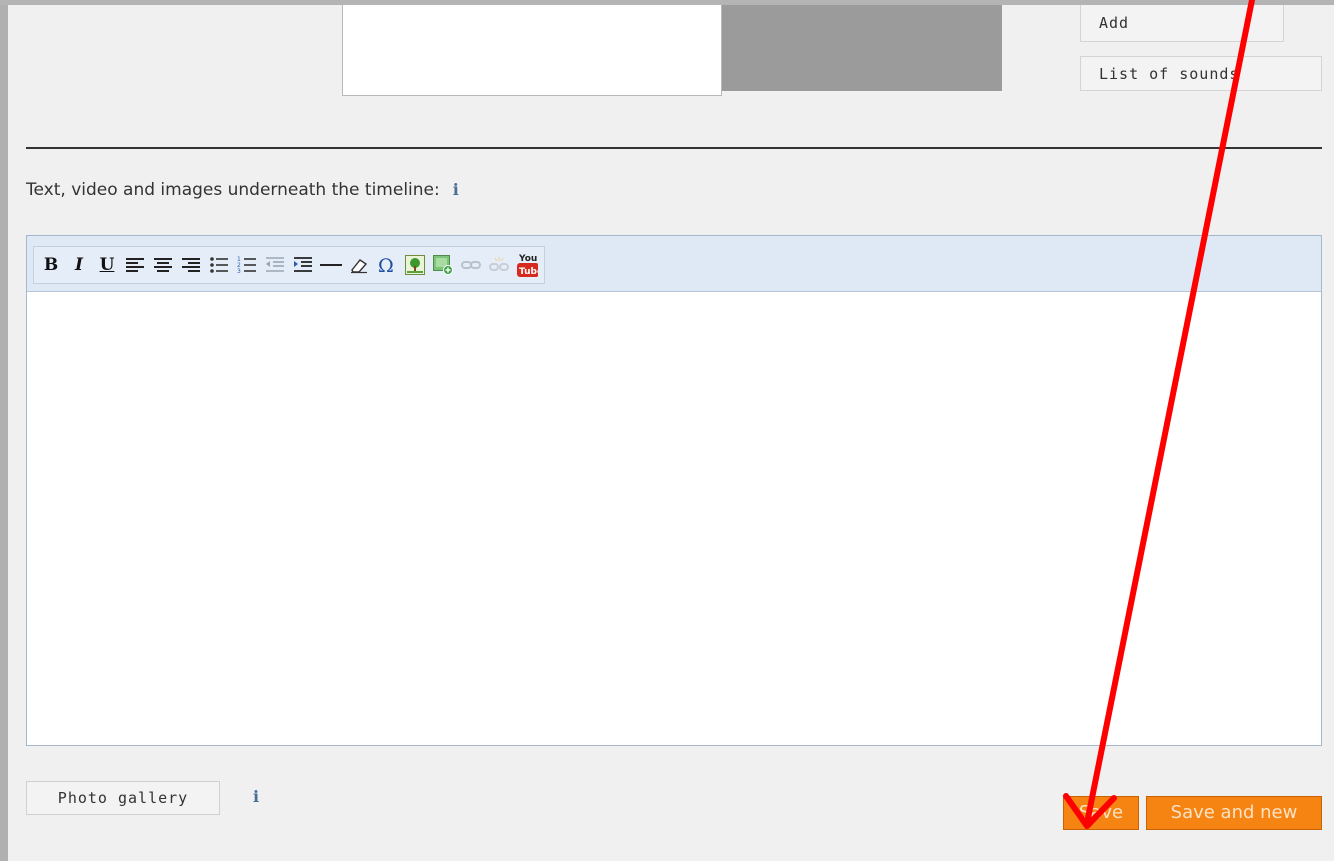  I want to click on sound-preview-area, so click(862, 48).